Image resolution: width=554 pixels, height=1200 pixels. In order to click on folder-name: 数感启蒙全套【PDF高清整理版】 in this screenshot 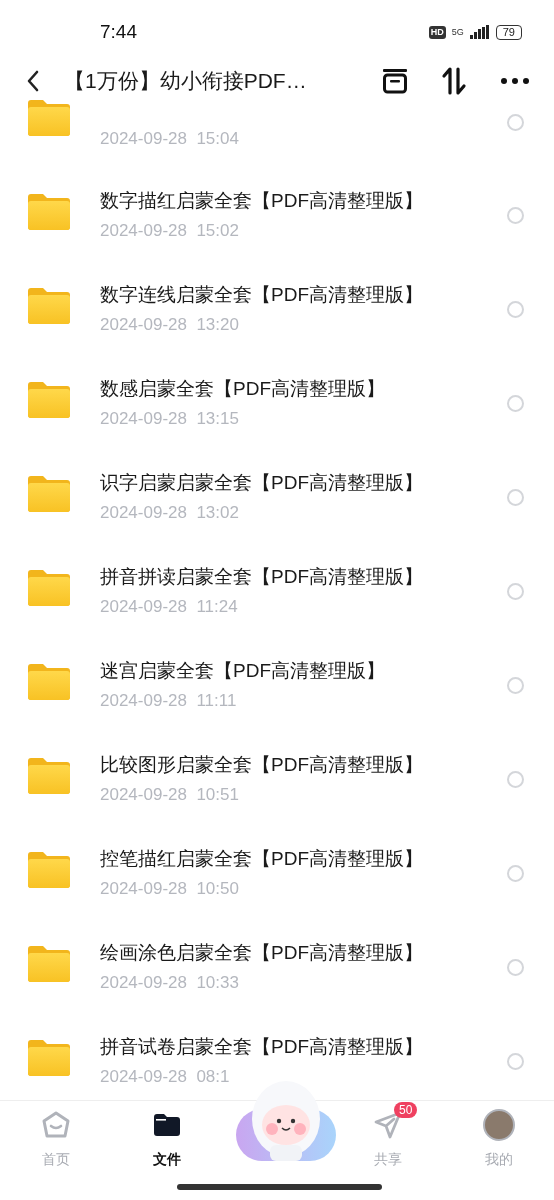, I will do `click(303, 388)`.